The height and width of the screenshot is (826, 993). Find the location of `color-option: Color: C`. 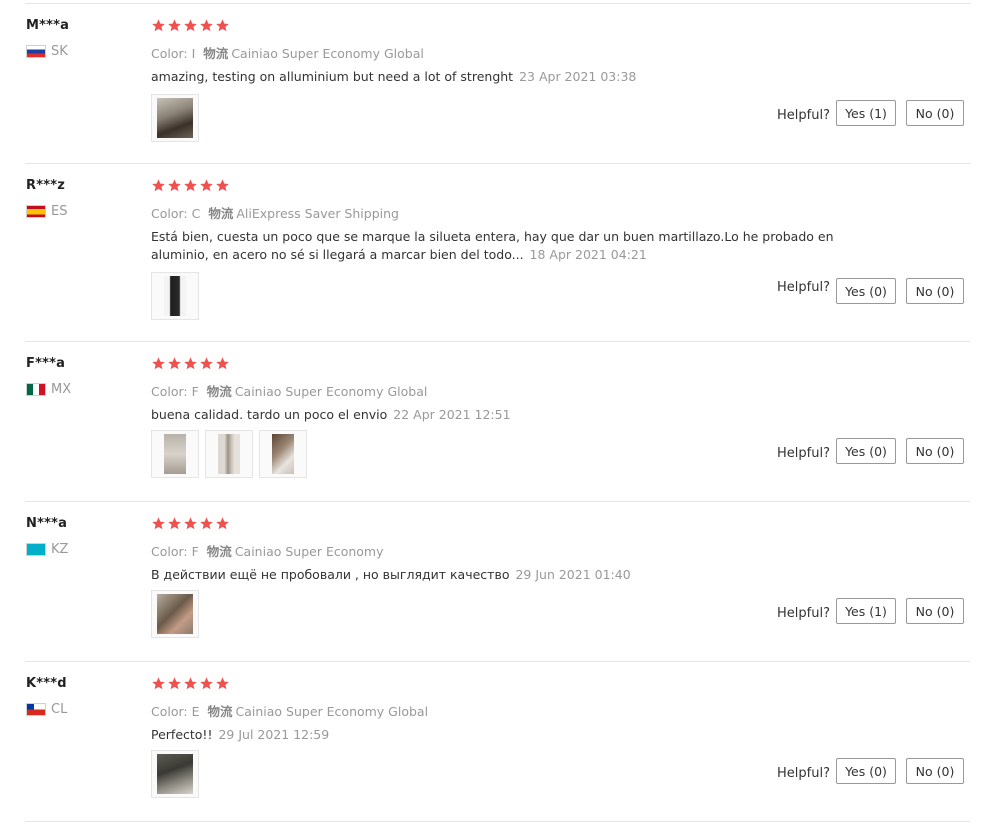

color-option: Color: C is located at coordinates (176, 213).